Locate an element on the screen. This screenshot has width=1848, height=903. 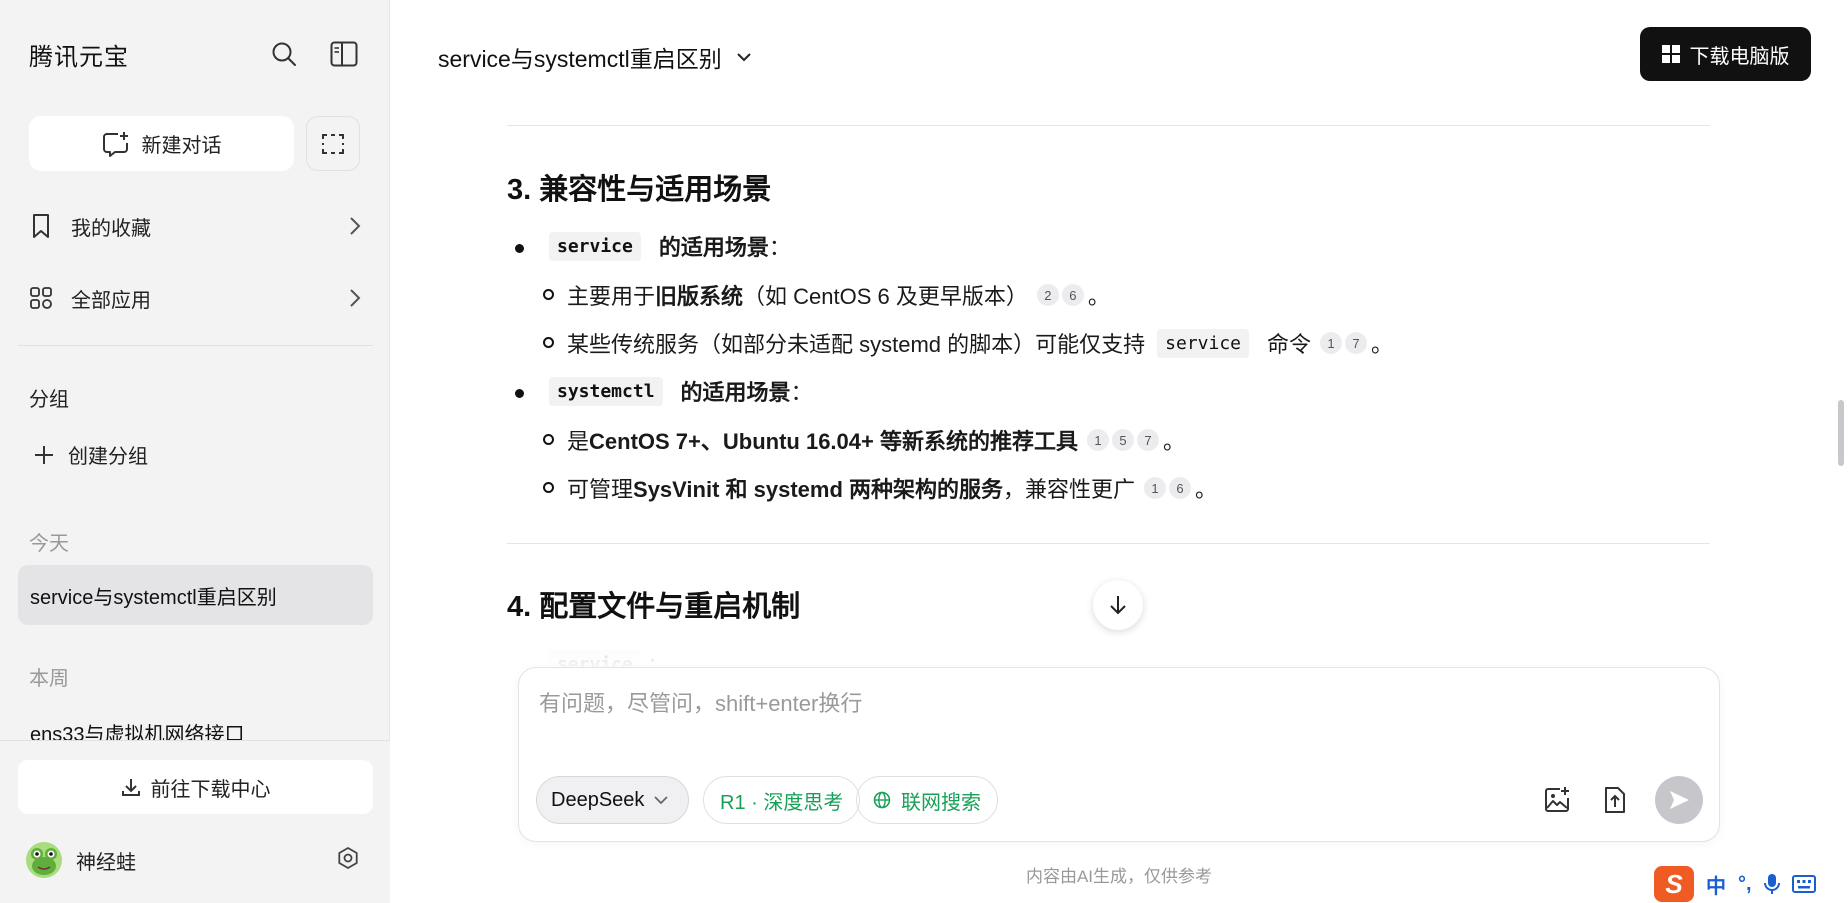
conversation-title-text: service与systemctl重启区别 is located at coordinates (580, 59).